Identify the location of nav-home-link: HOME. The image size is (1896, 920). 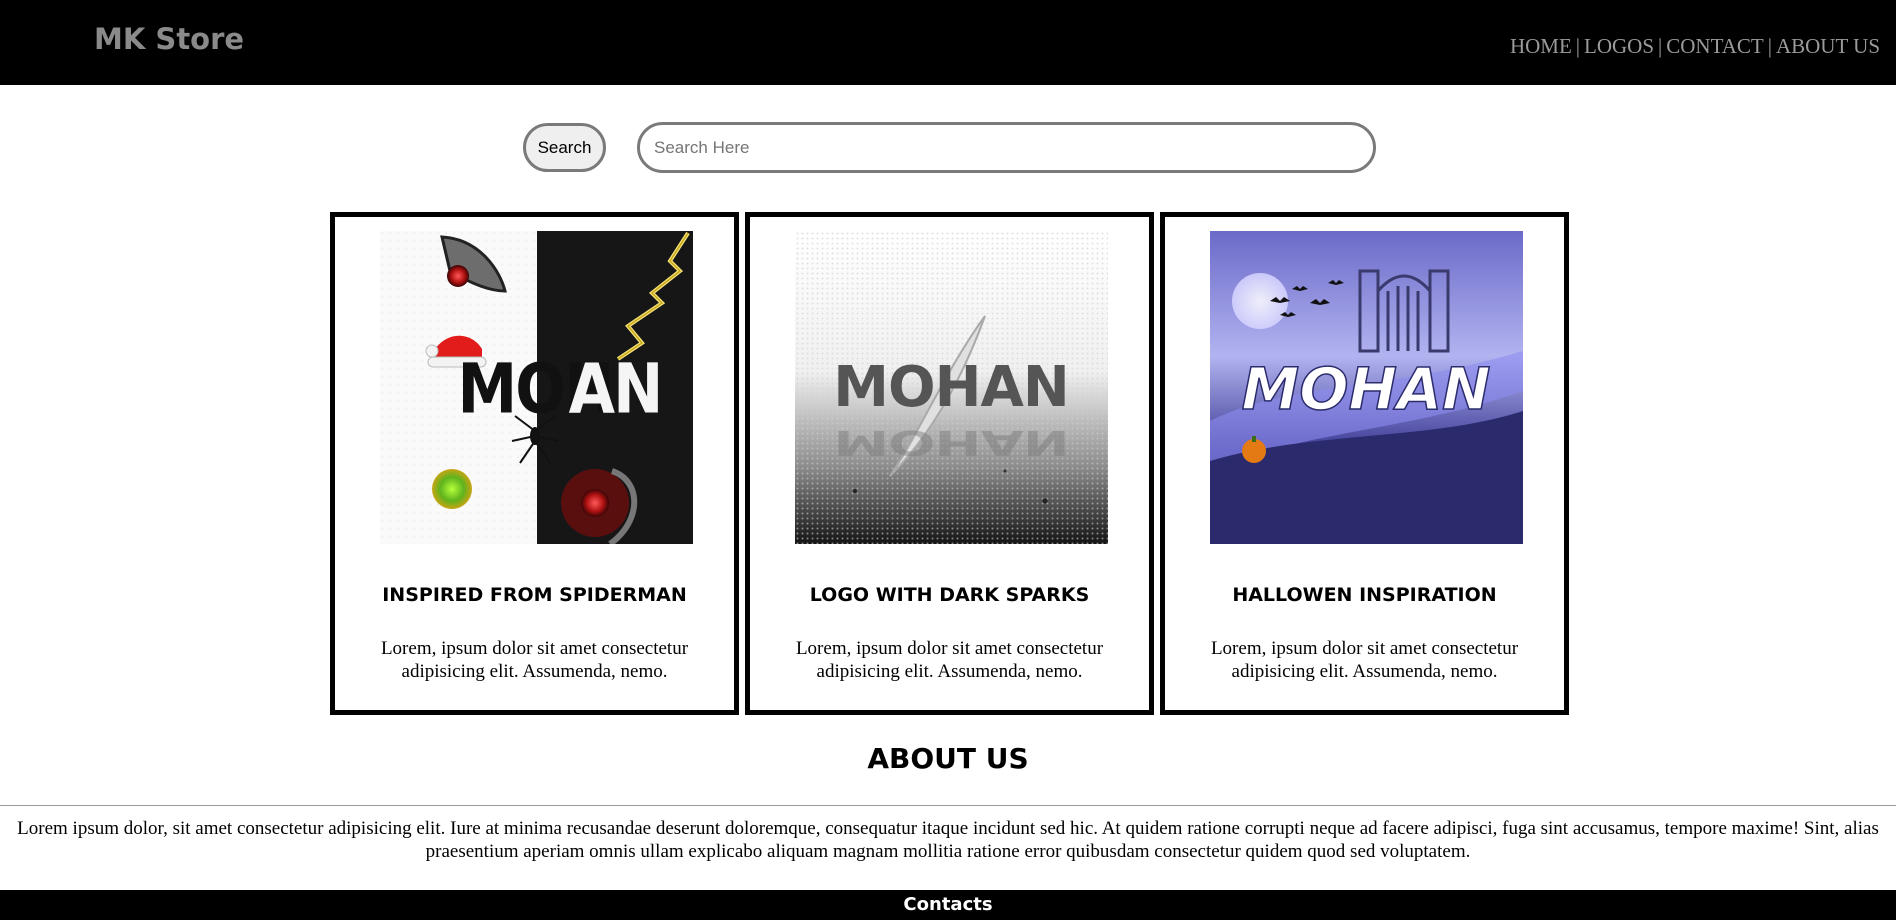
(1541, 46).